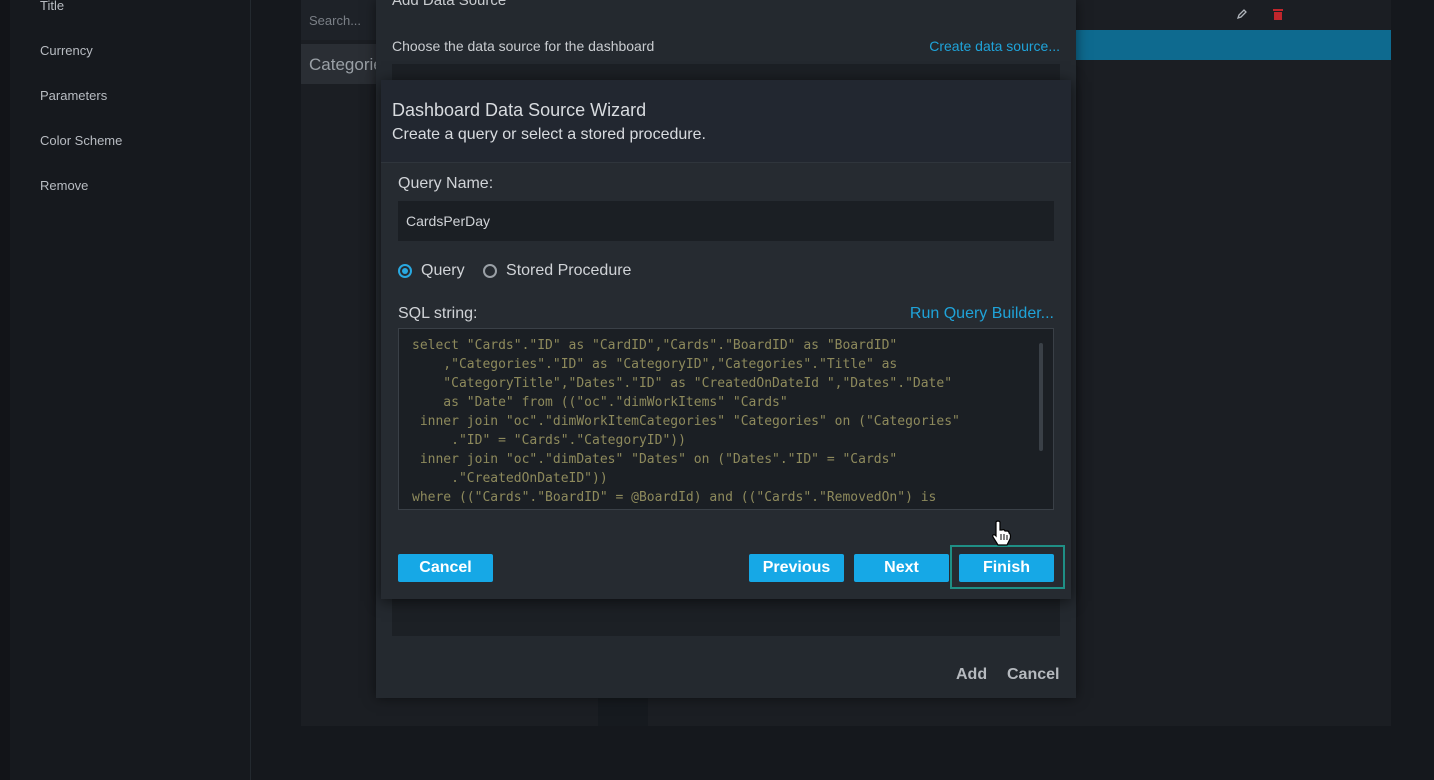 Image resolution: width=1434 pixels, height=780 pixels. What do you see at coordinates (1001, 533) in the screenshot?
I see `hand-pointer-icon` at bounding box center [1001, 533].